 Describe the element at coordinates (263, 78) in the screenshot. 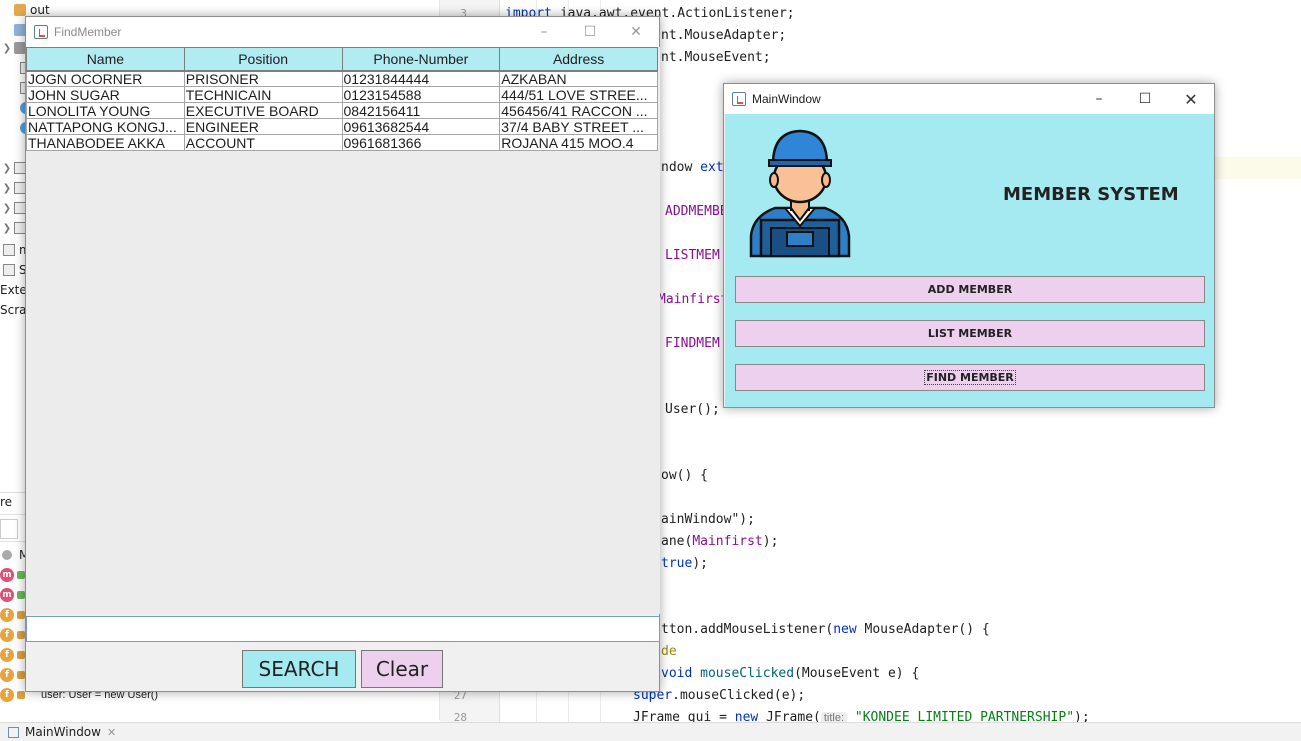

I see `table-cell: PRISONER` at that location.